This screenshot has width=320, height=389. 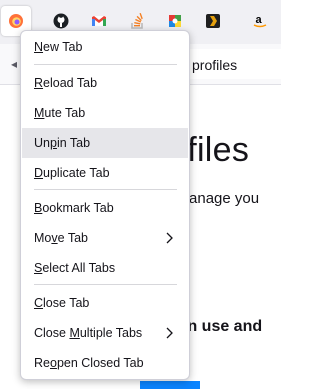 I want to click on stackoverflow-tab-icon, so click(x=137, y=21).